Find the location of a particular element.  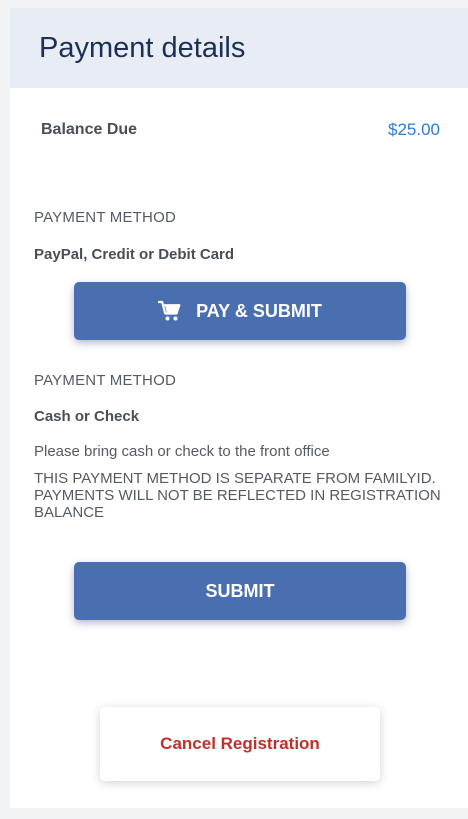

pay-and-submit-label: PAY & SUBMIT is located at coordinates (259, 310).